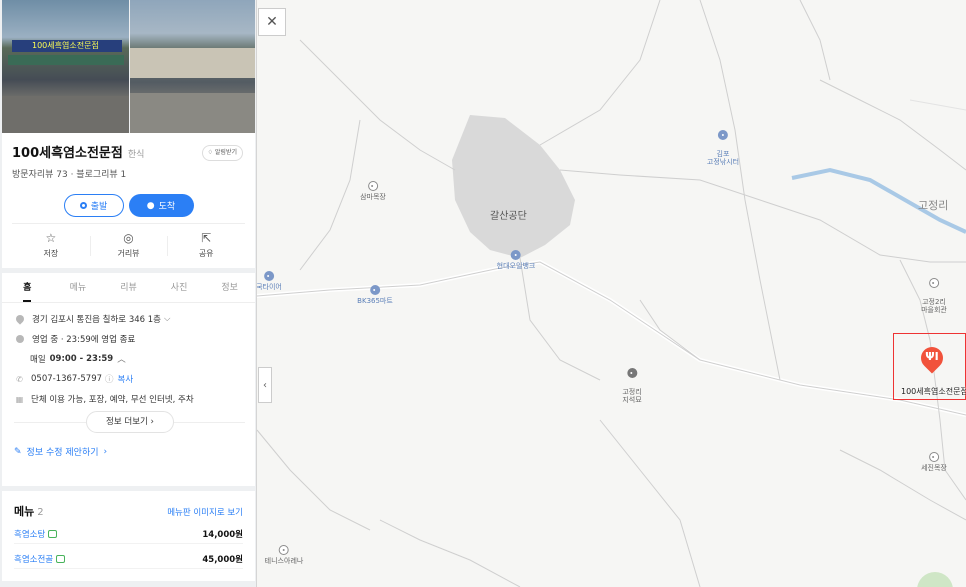  What do you see at coordinates (631, 373) in the screenshot?
I see `landmark-icon` at bounding box center [631, 373].